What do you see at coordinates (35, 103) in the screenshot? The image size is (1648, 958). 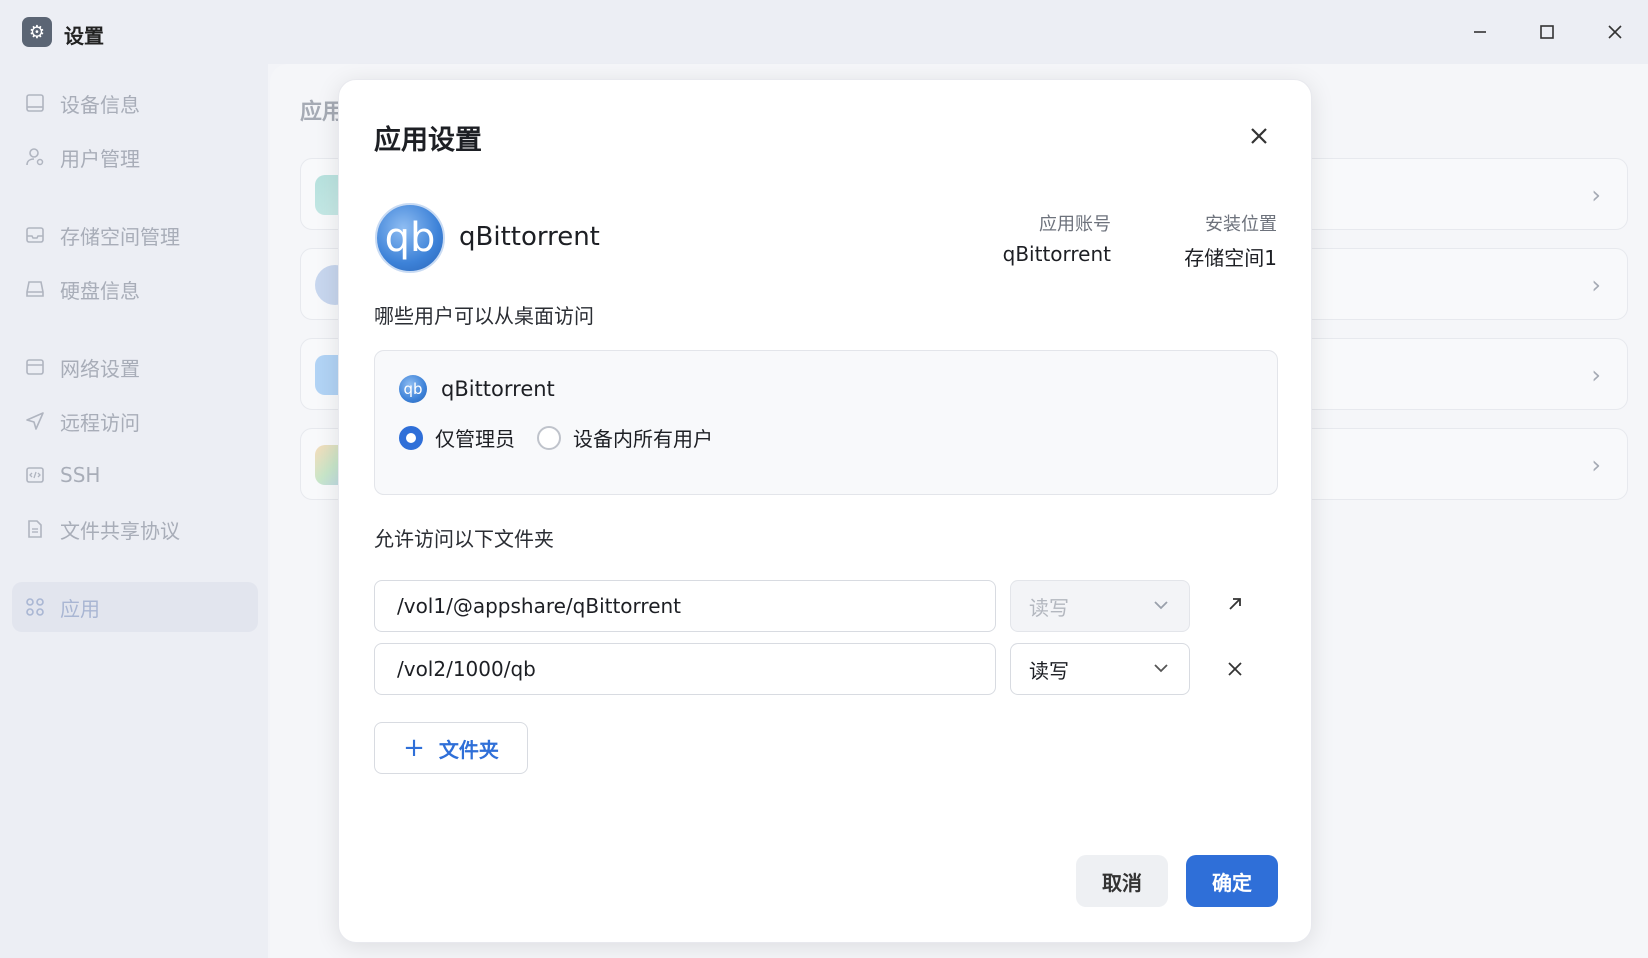 I see `device-info-icon` at bounding box center [35, 103].